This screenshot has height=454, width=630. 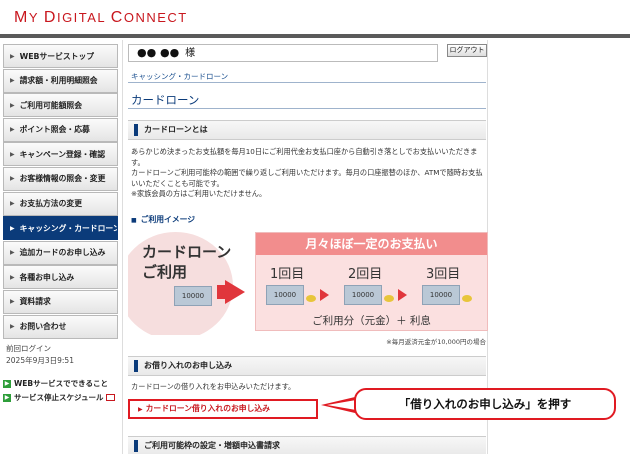 I want to click on link-label: カードローン借り入れのお申し込み, so click(x=207, y=408).